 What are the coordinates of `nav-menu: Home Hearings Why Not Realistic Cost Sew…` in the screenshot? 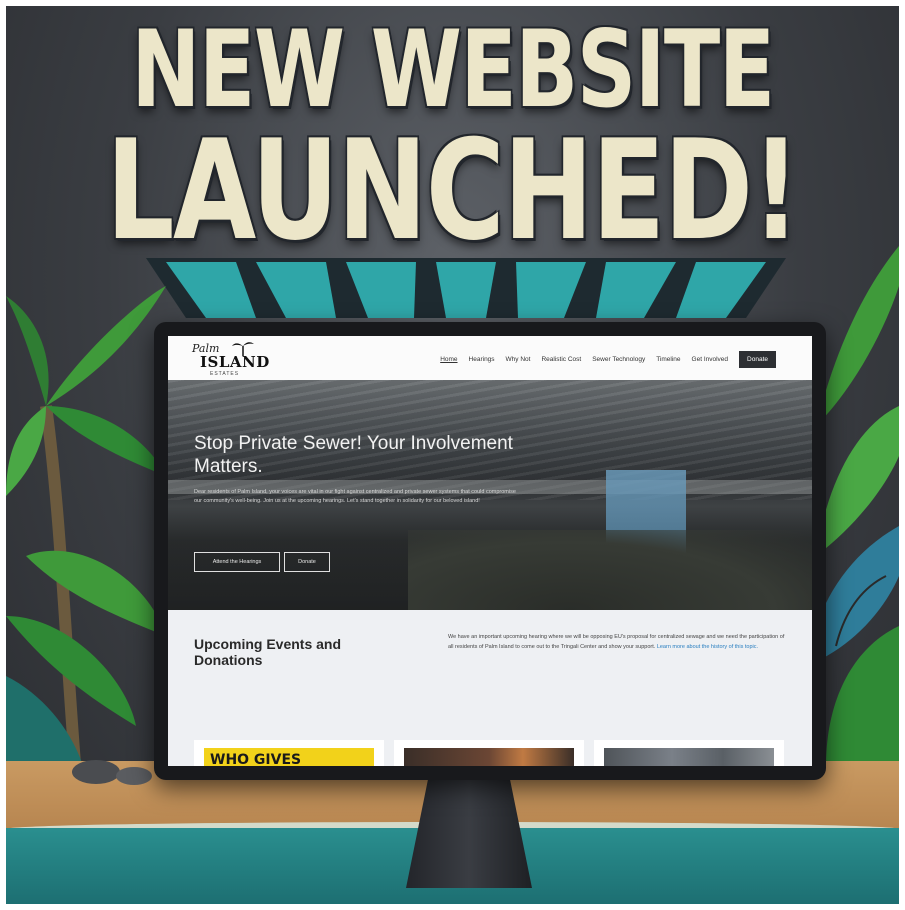 It's located at (608, 359).